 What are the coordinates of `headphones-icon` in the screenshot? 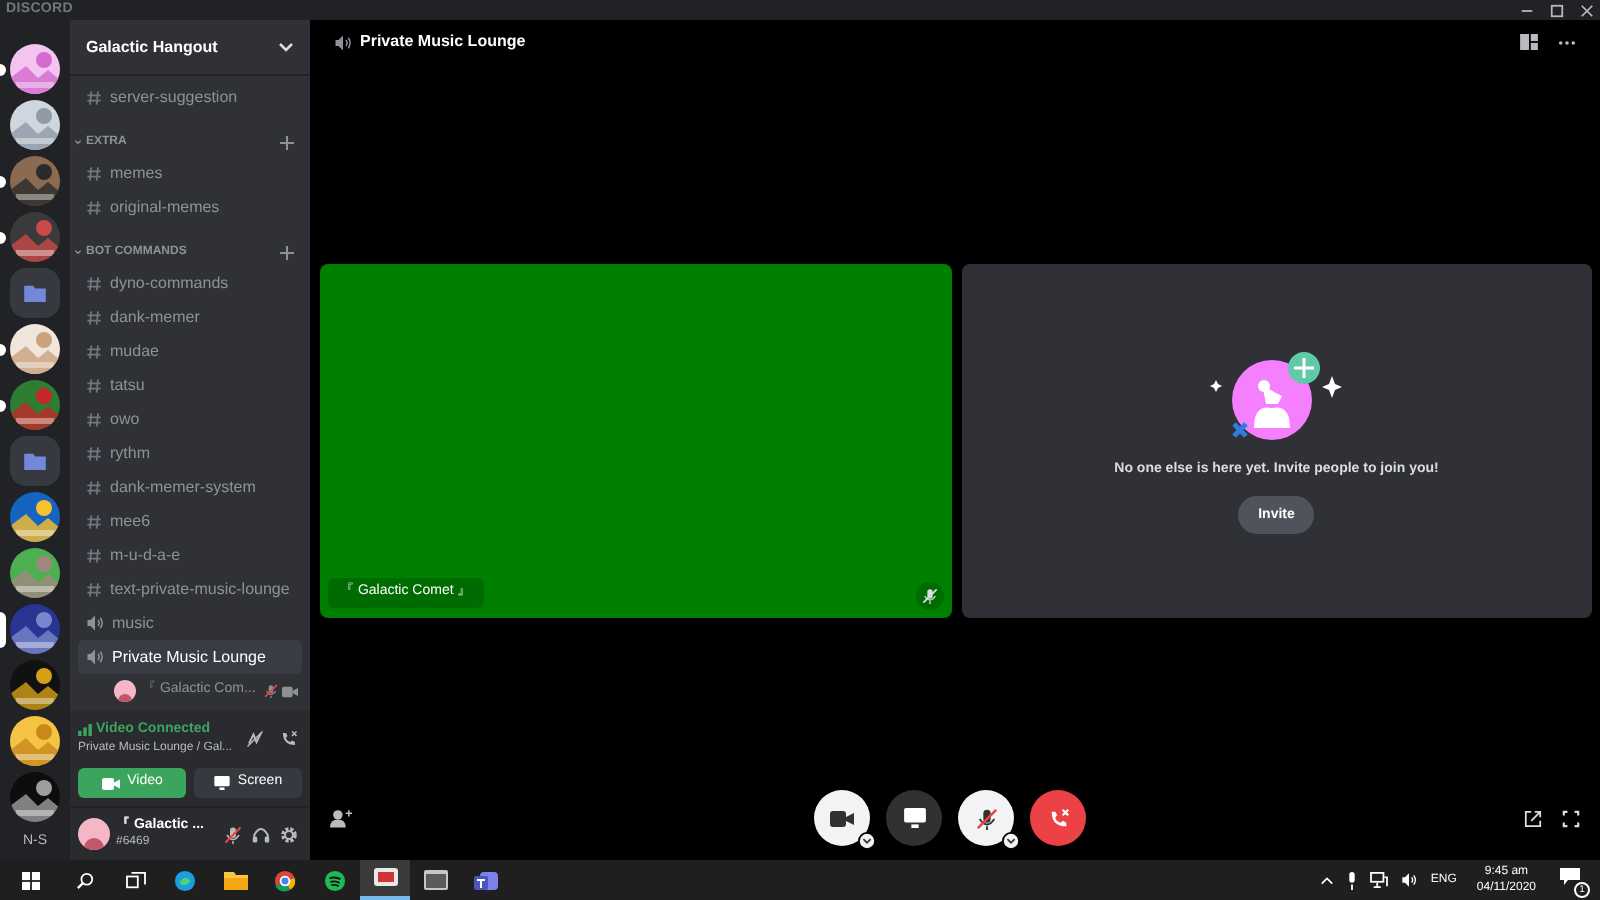 It's located at (261, 834).